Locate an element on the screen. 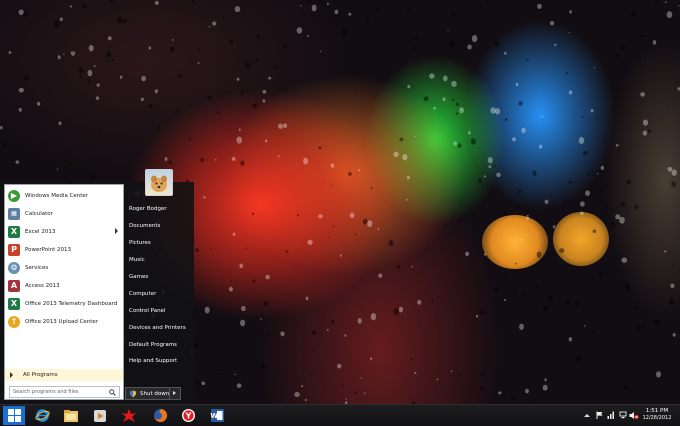  program-label: Excel 2013 is located at coordinates (40, 231).